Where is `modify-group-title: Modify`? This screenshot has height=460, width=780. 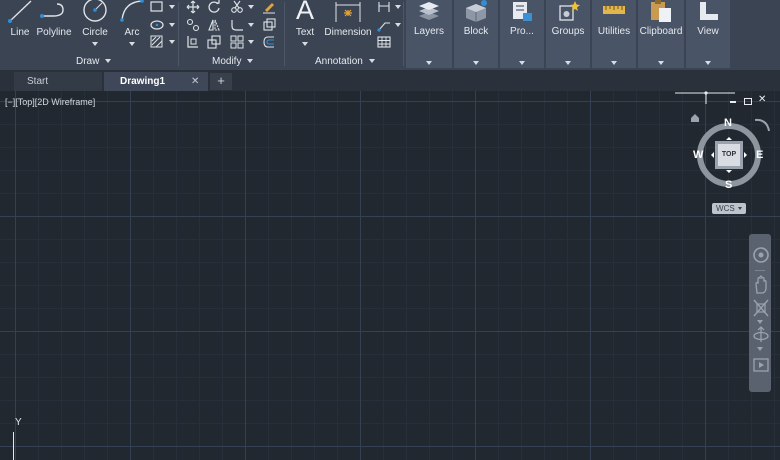
modify-group-title: Modify is located at coordinates (233, 62).